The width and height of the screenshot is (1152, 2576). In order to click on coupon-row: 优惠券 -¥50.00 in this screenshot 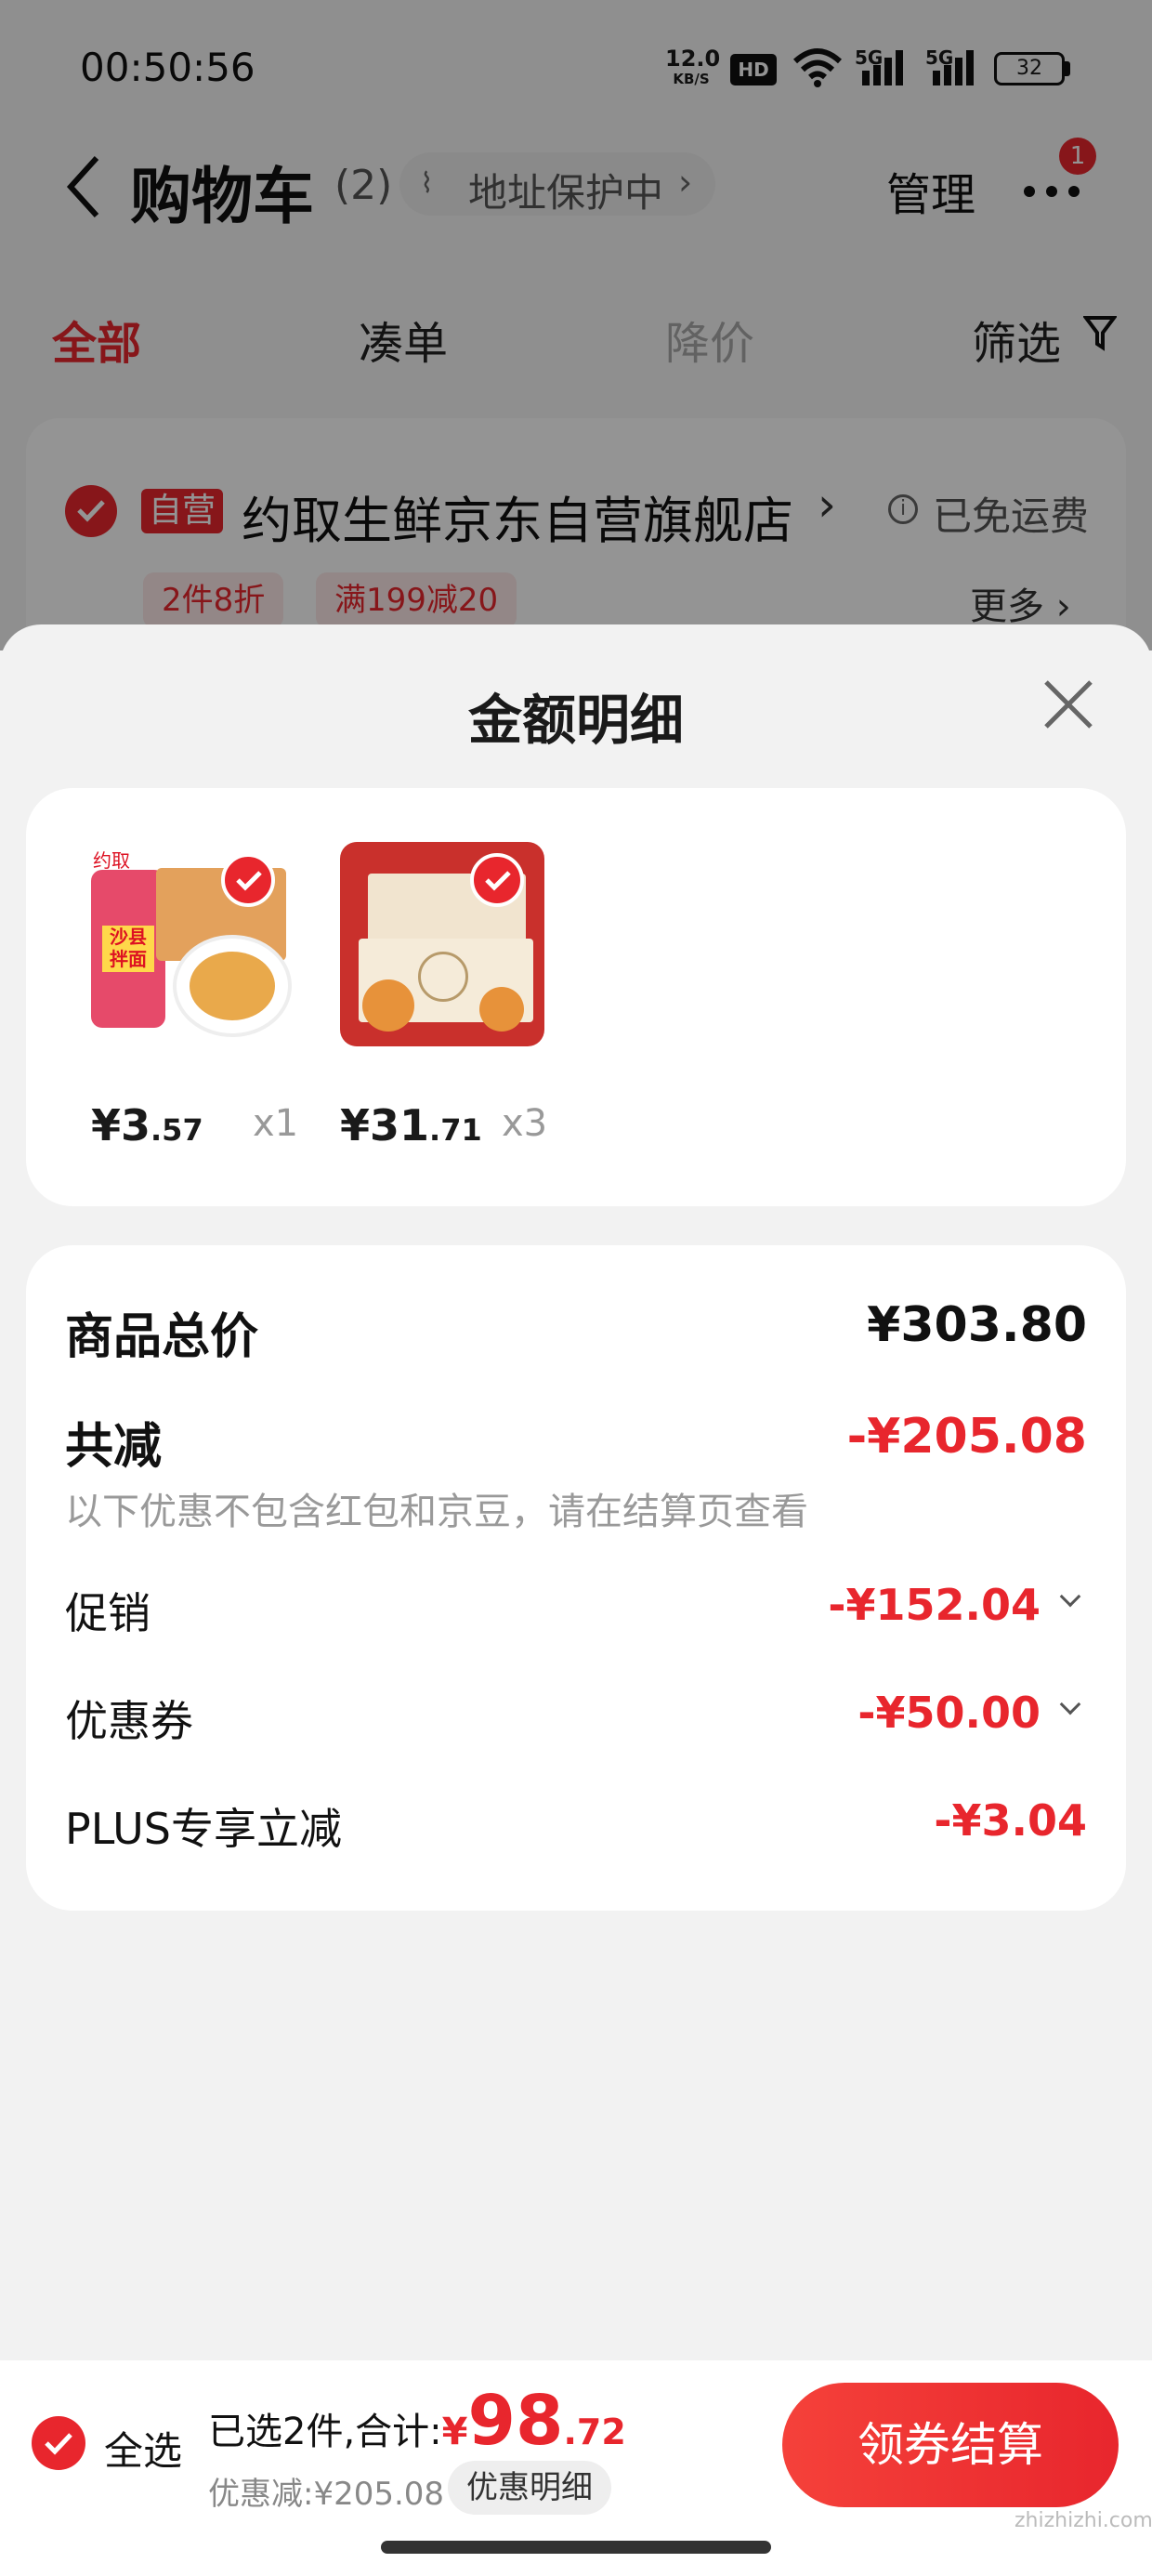, I will do `click(576, 1714)`.